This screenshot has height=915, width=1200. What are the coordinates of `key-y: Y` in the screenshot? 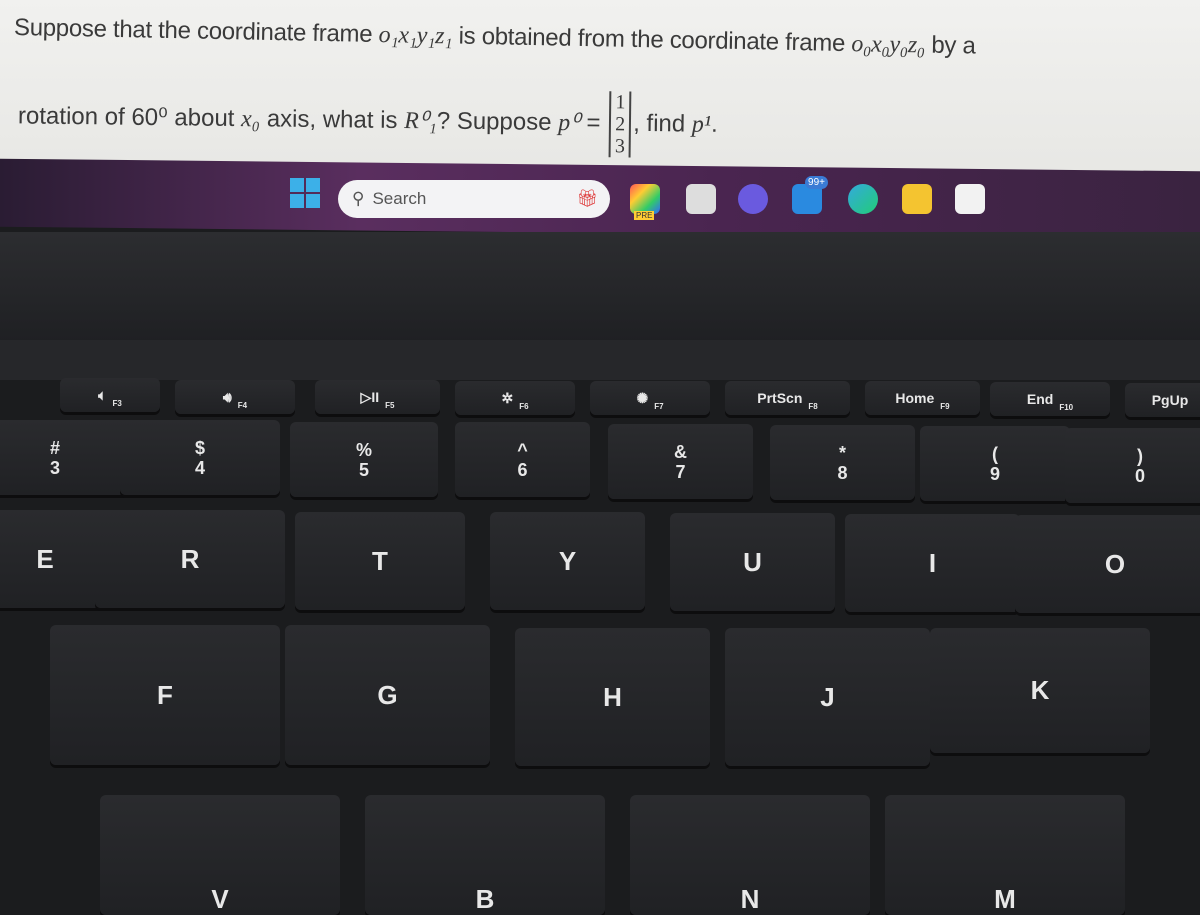 It's located at (567, 561).